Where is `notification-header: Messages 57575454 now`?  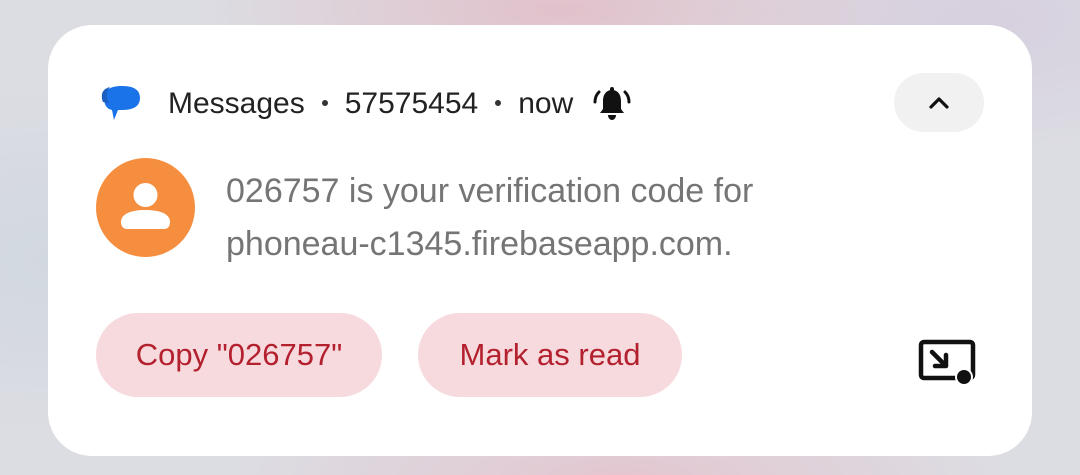
notification-header: Messages 57575454 now is located at coordinates (365, 104).